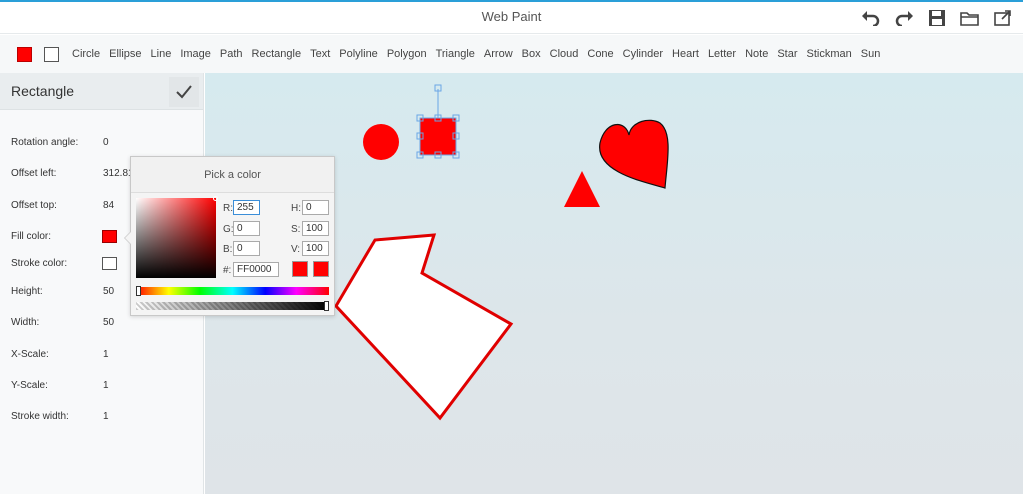 This screenshot has width=1023, height=494. What do you see at coordinates (232, 306) in the screenshot?
I see `alpha-slider` at bounding box center [232, 306].